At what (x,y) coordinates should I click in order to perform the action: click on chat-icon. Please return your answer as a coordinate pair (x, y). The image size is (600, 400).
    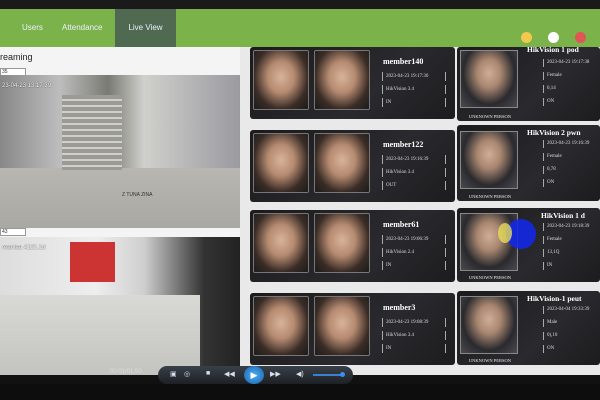
    Looking at the image, I should click on (553, 37).